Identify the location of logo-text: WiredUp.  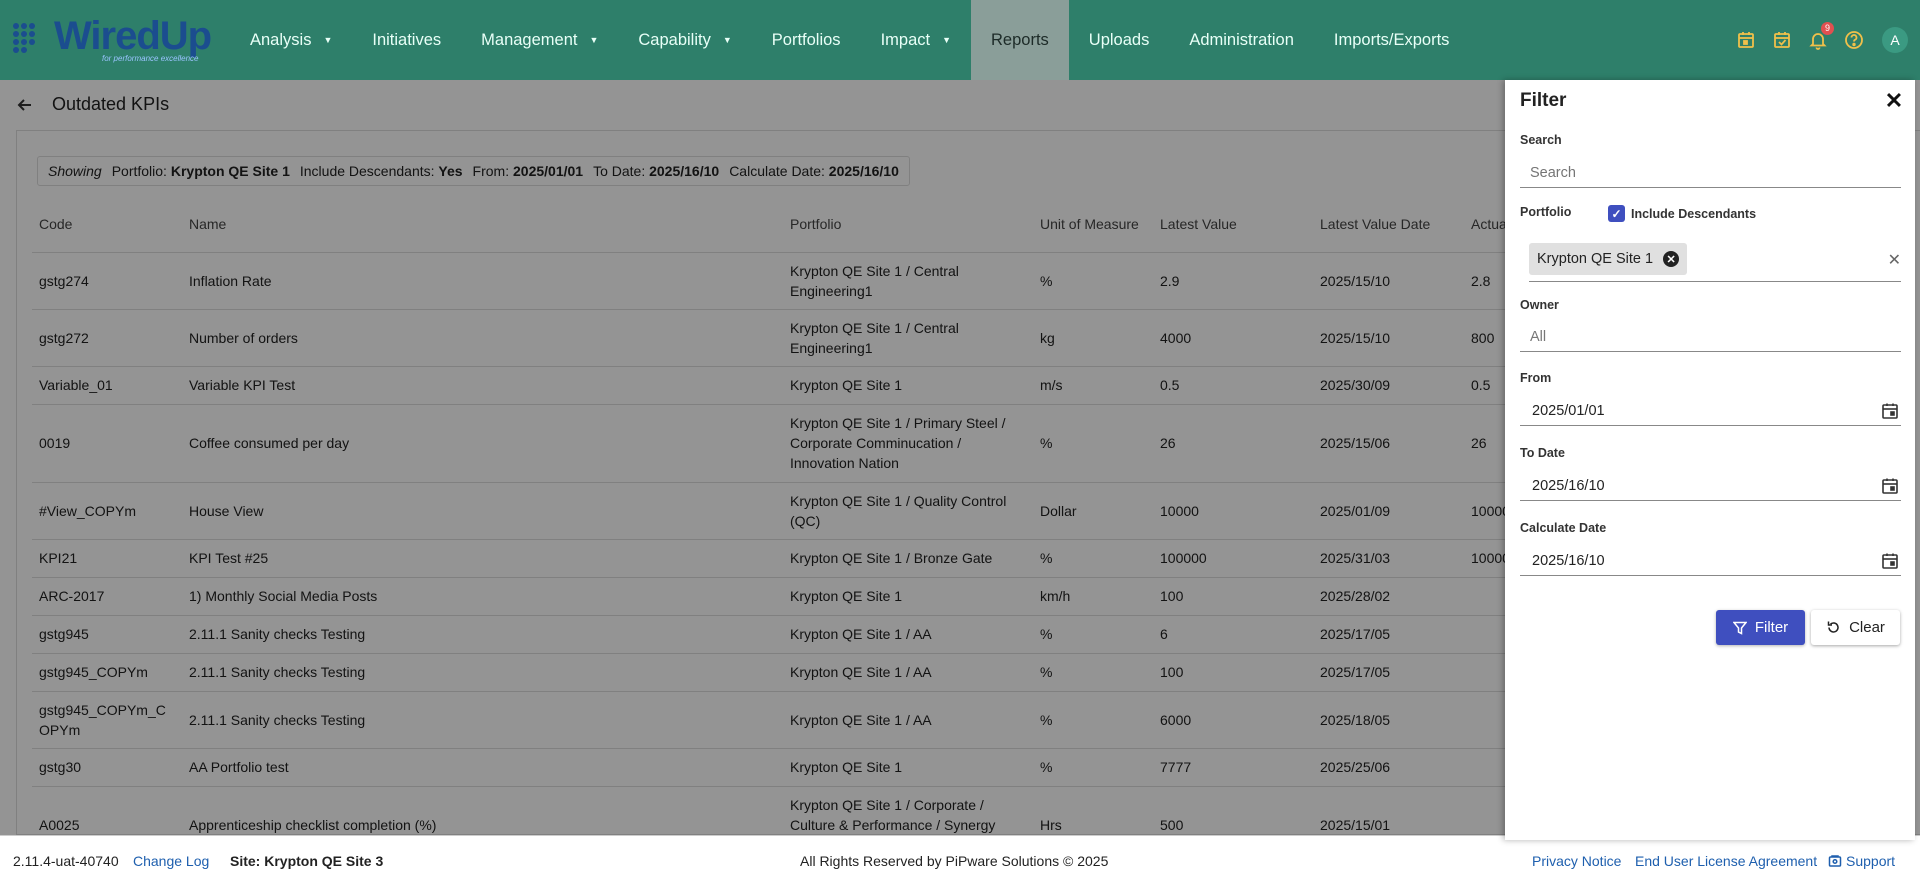
(133, 36).